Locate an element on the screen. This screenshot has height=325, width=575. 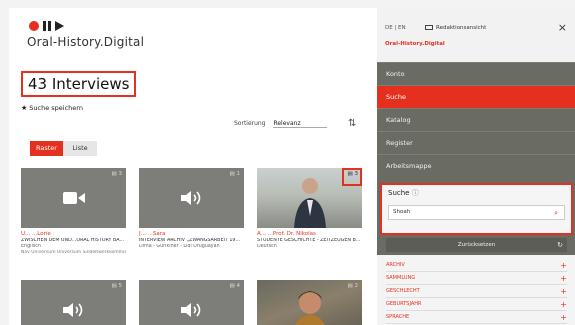
interview-thumbnail: ▤ 1 is located at coordinates (191, 198).